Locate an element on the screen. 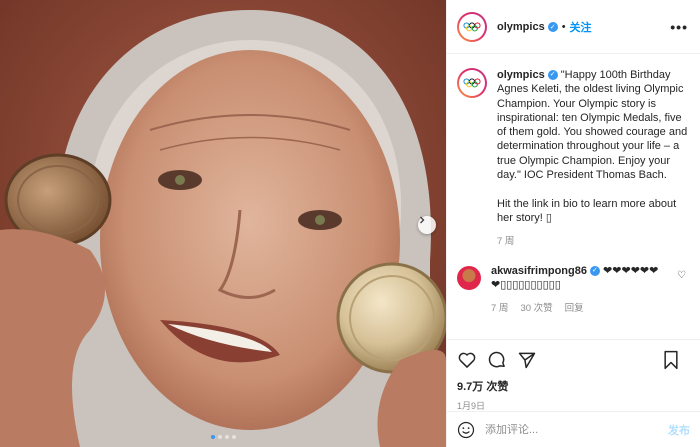  caption-avatar is located at coordinates (472, 83).